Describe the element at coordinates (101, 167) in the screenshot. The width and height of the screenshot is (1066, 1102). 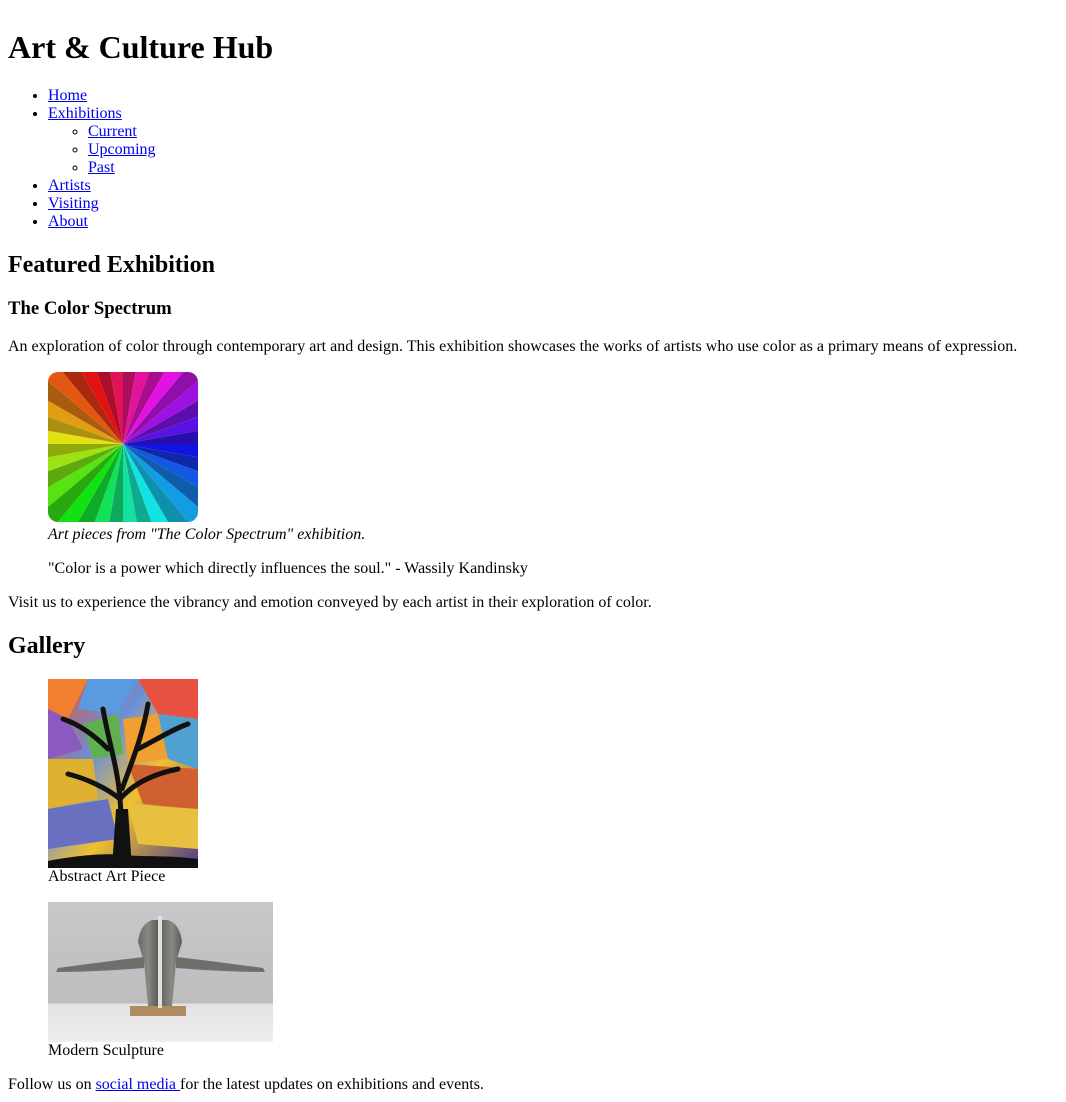
I see `nav-link-past: Past` at that location.